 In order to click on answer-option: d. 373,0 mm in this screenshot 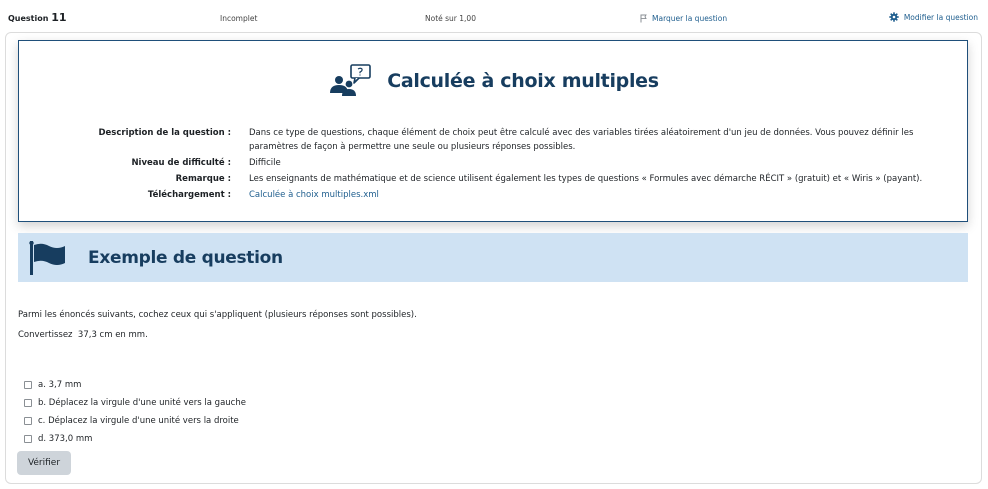, I will do `click(135, 439)`.